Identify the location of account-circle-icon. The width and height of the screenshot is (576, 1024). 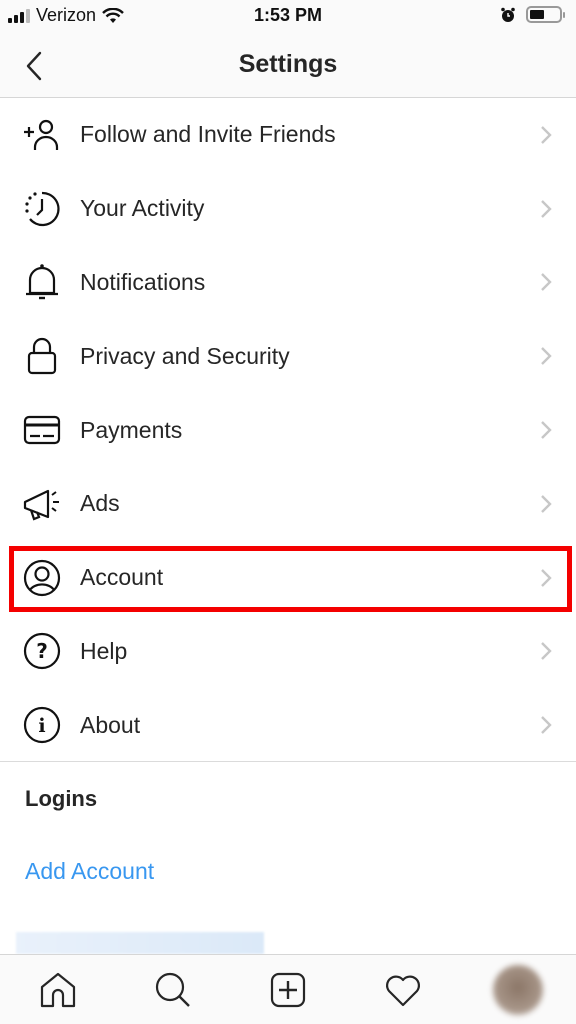
(42, 578).